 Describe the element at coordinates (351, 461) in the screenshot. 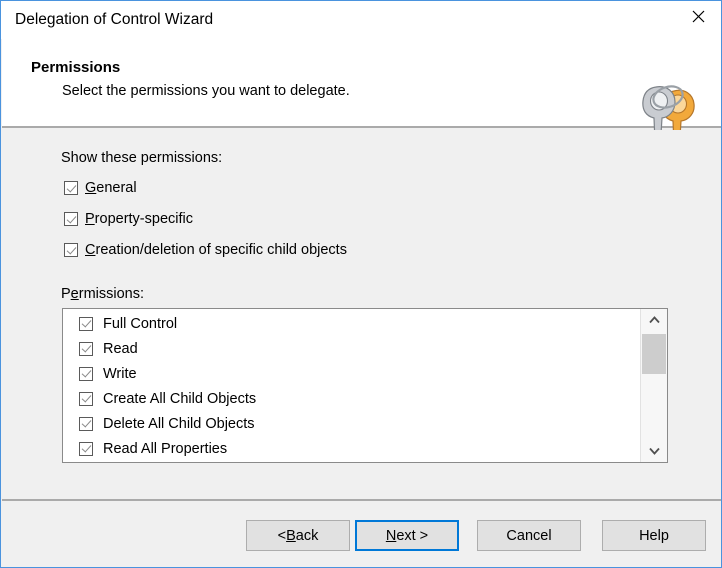

I see `list-item-partial` at that location.